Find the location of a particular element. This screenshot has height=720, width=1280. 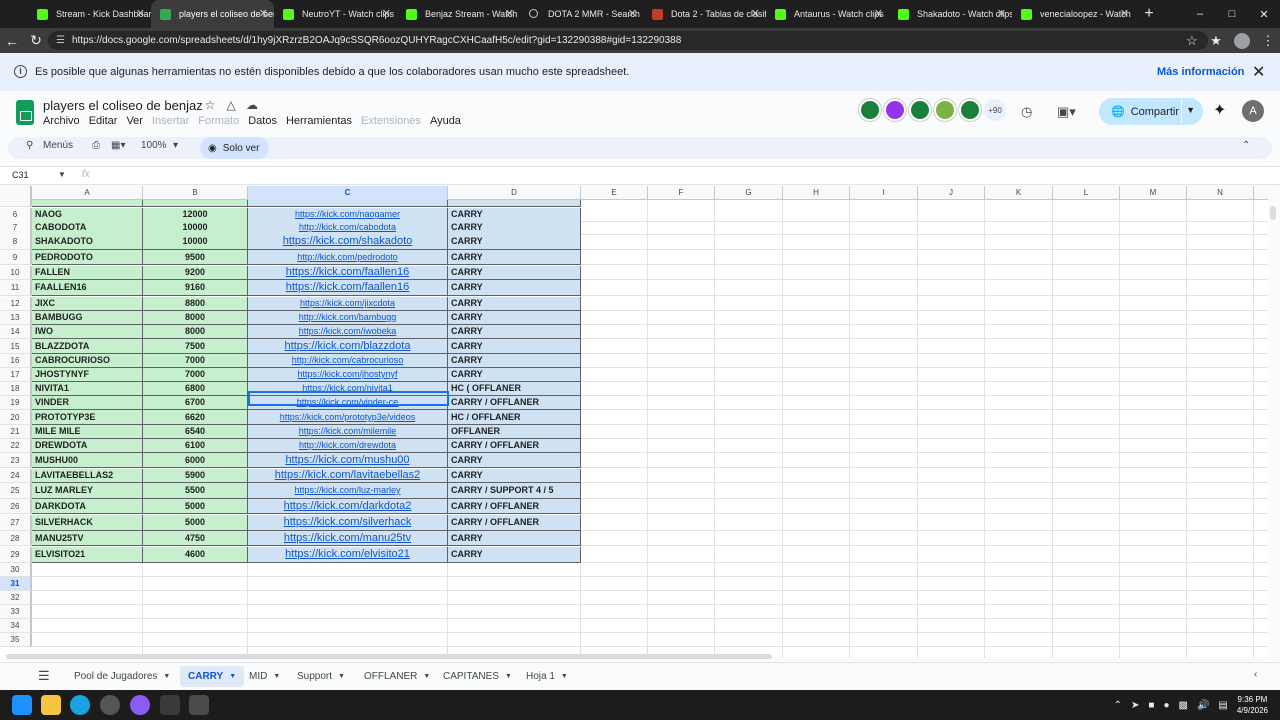

browser-tab: DOTA 2 MMR - Search ✕ is located at coordinates (581, 14).